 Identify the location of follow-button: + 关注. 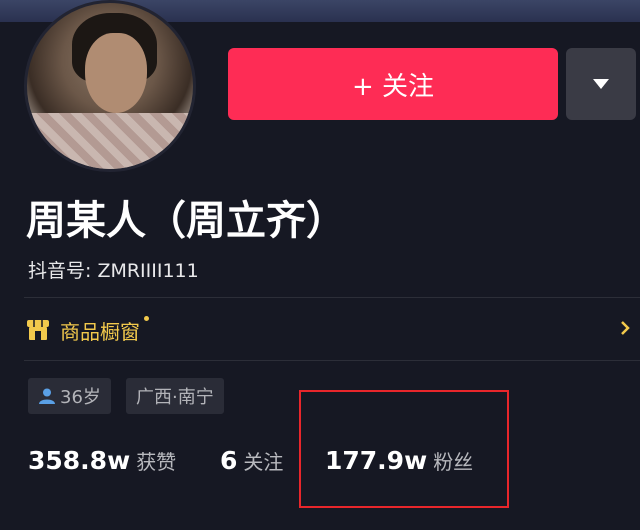
(393, 84).